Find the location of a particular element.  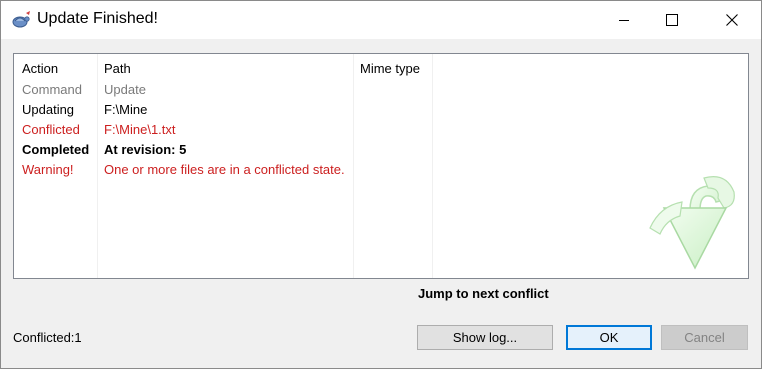

jump-to-next-conflict-link: Jump to next conflict is located at coordinates (483, 293).